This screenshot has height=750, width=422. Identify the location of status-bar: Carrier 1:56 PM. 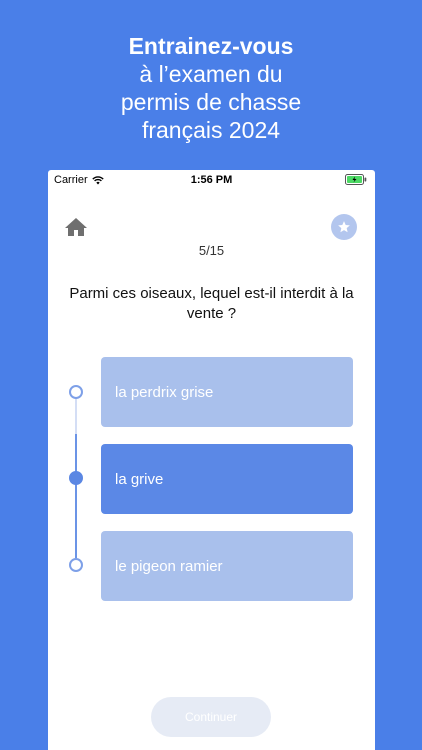
(211, 180).